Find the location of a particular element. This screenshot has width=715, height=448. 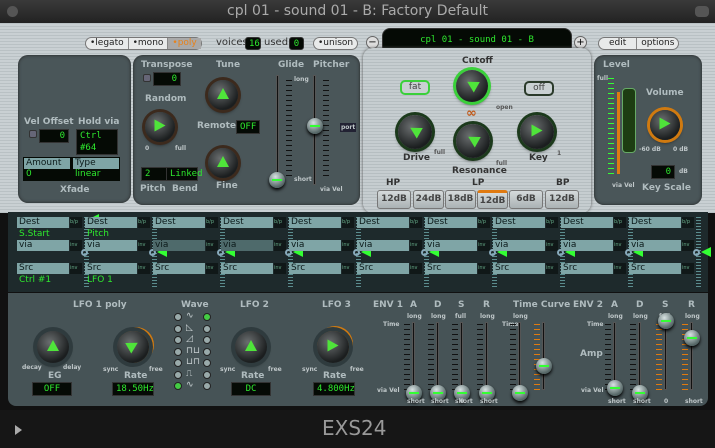

amount-value: 0 is located at coordinates (29, 174).